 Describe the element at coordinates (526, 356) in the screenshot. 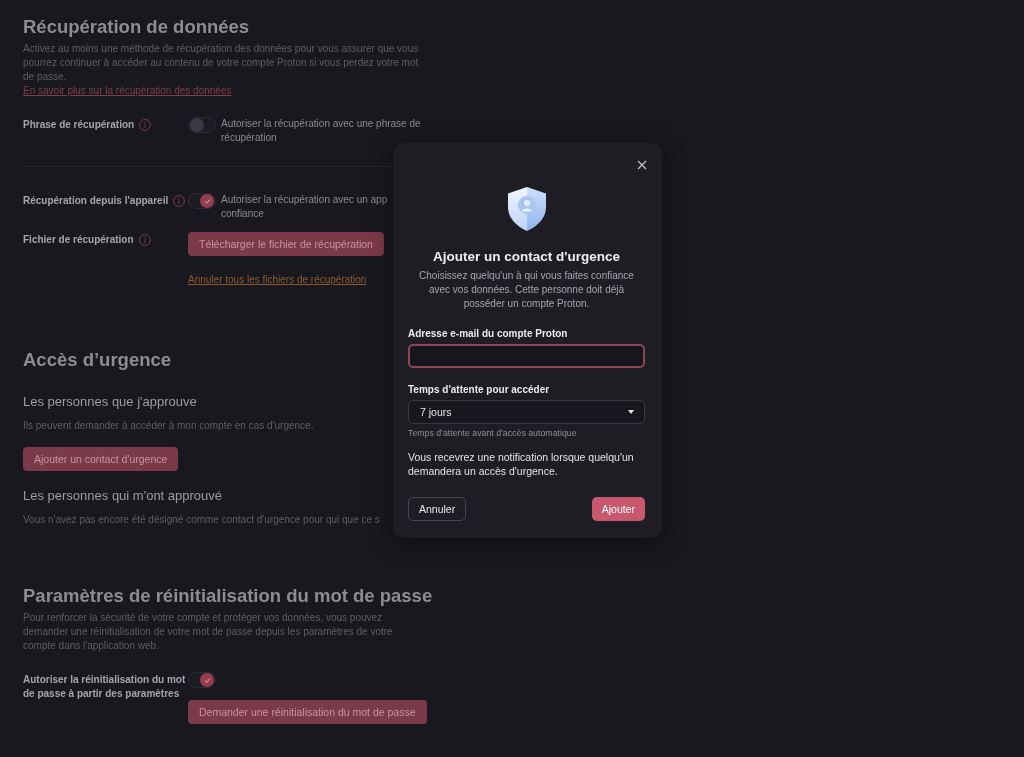

I see `email-input` at that location.